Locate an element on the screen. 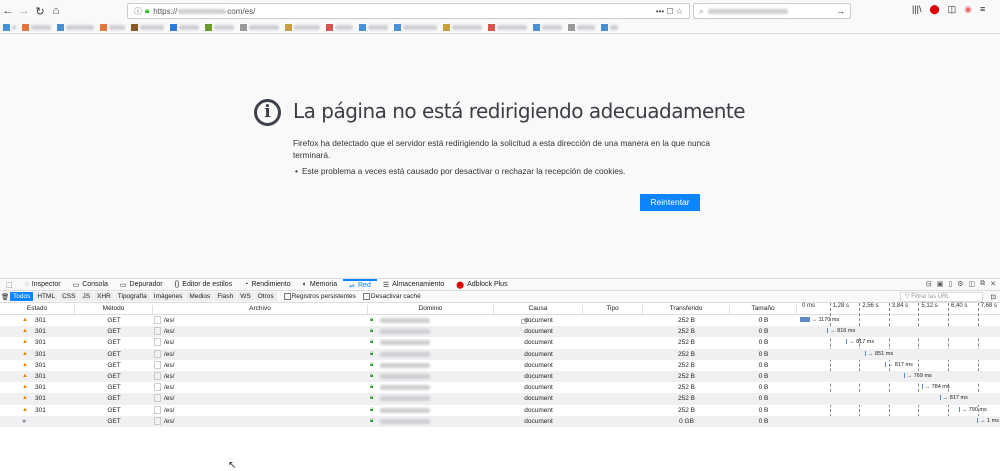 The height and width of the screenshot is (471, 1000). reload-icon: ↻ is located at coordinates (40, 11).